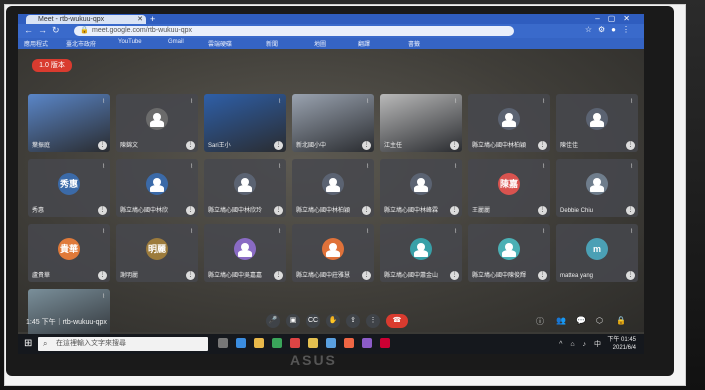  I want to click on bookmark-item: 地圖, so click(320, 43).